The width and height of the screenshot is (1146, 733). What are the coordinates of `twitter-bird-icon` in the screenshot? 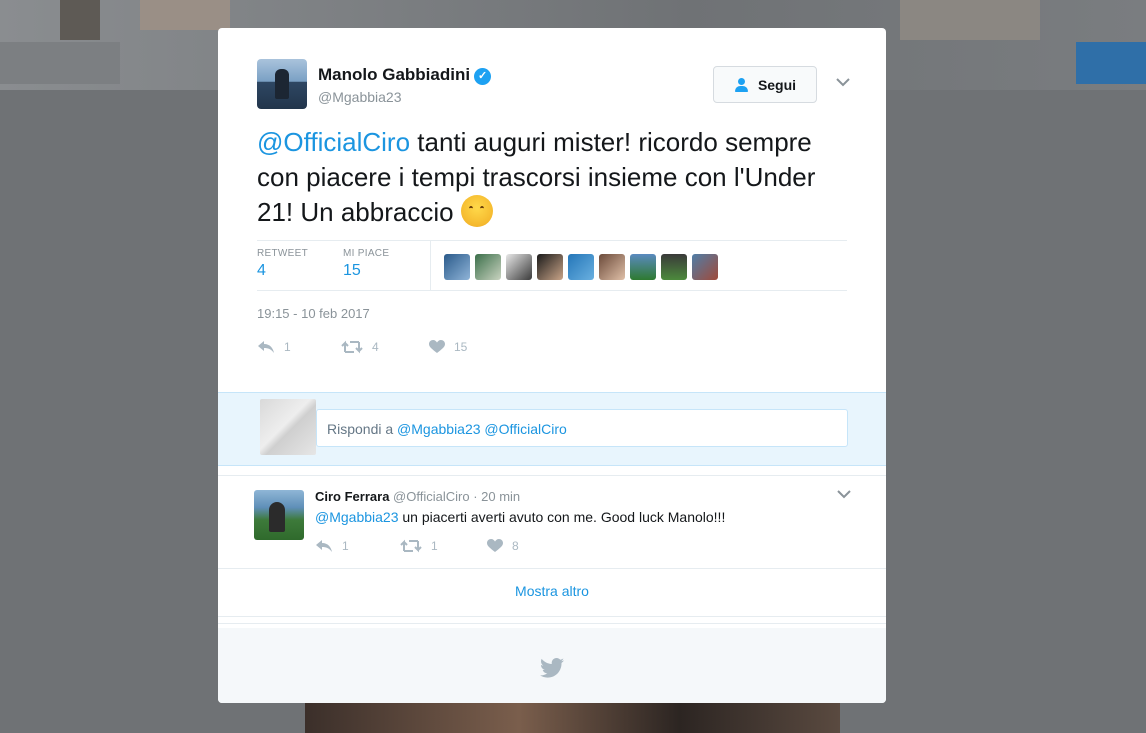 It's located at (552, 668).